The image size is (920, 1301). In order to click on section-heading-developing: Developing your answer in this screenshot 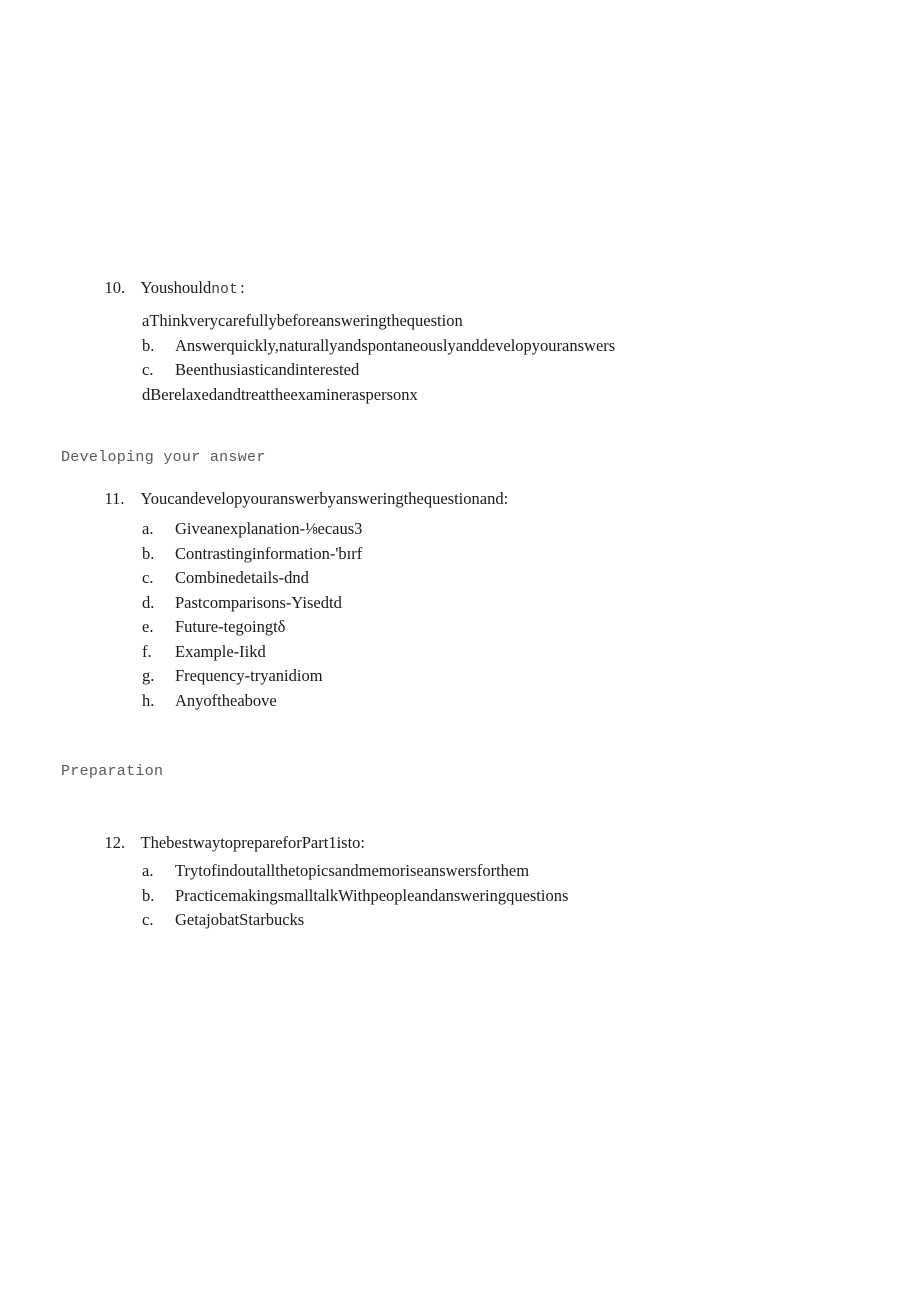, I will do `click(163, 457)`.